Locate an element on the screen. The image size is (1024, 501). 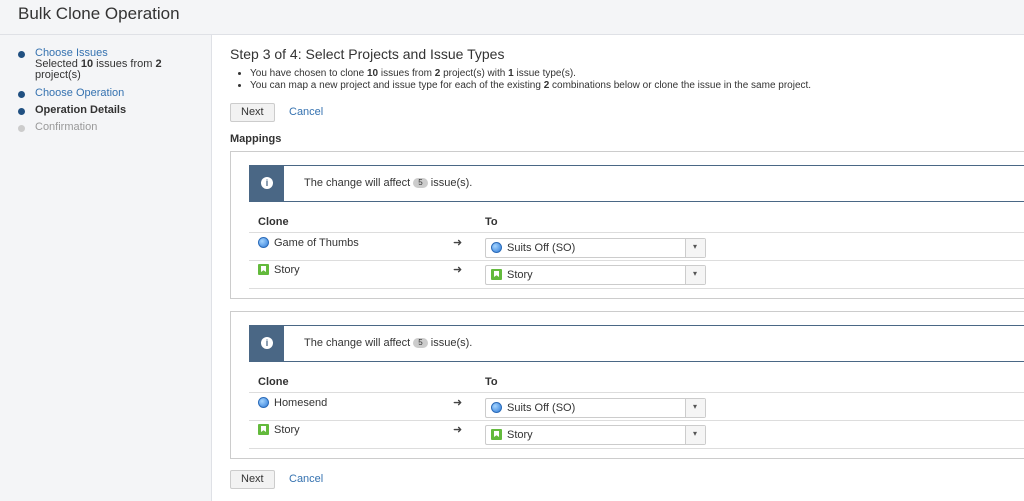
step-confirmation-label: Confirmation is located at coordinates (66, 127).